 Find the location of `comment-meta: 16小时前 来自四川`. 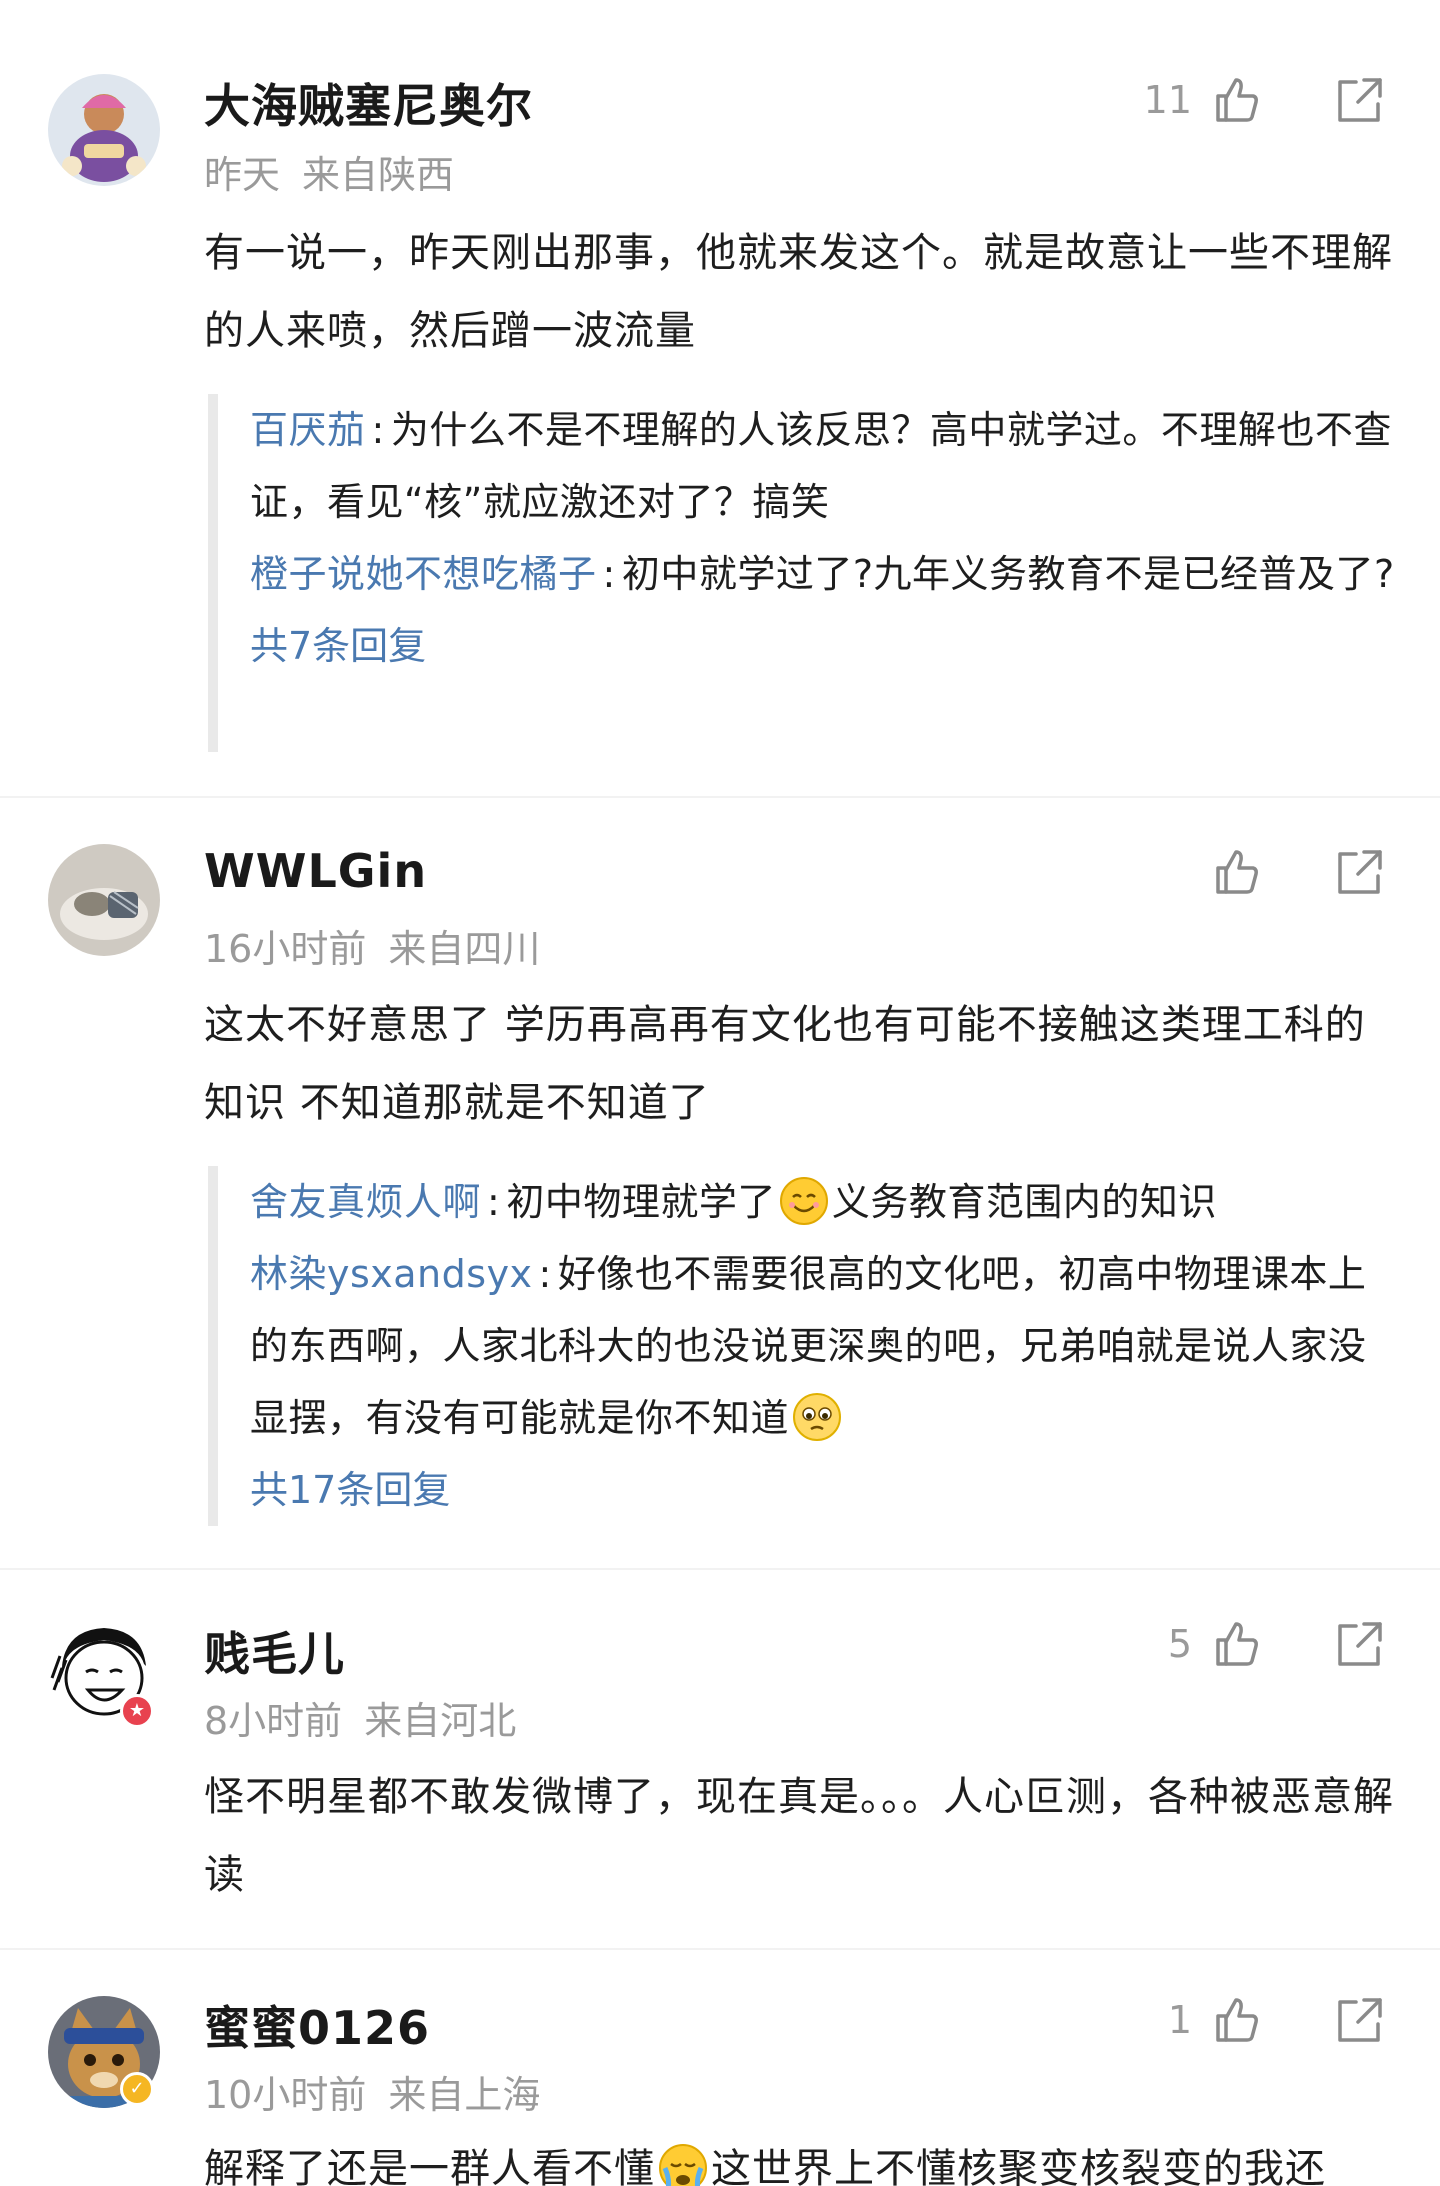

comment-meta: 16小时前 来自四川 is located at coordinates (372, 945).